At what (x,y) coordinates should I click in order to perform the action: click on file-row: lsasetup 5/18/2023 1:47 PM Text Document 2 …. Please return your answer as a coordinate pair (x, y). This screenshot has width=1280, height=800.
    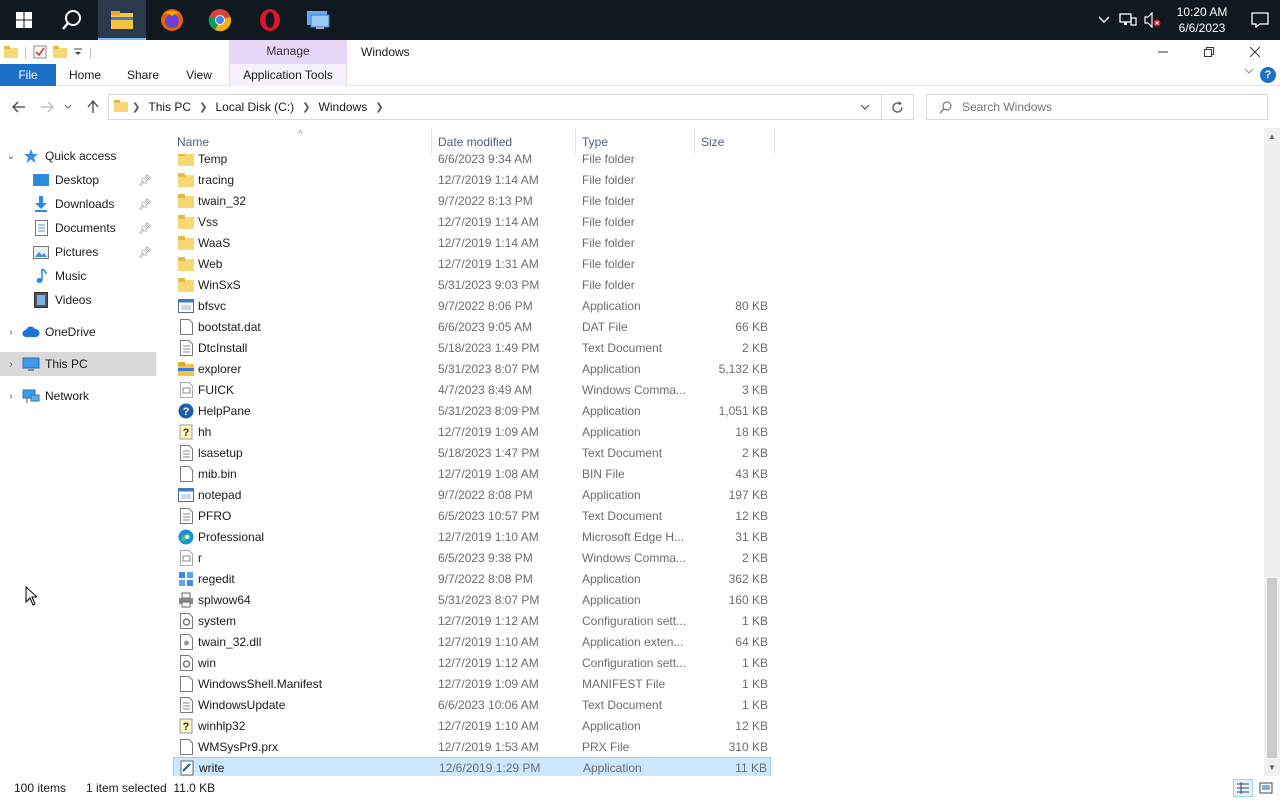
    Looking at the image, I should click on (472, 452).